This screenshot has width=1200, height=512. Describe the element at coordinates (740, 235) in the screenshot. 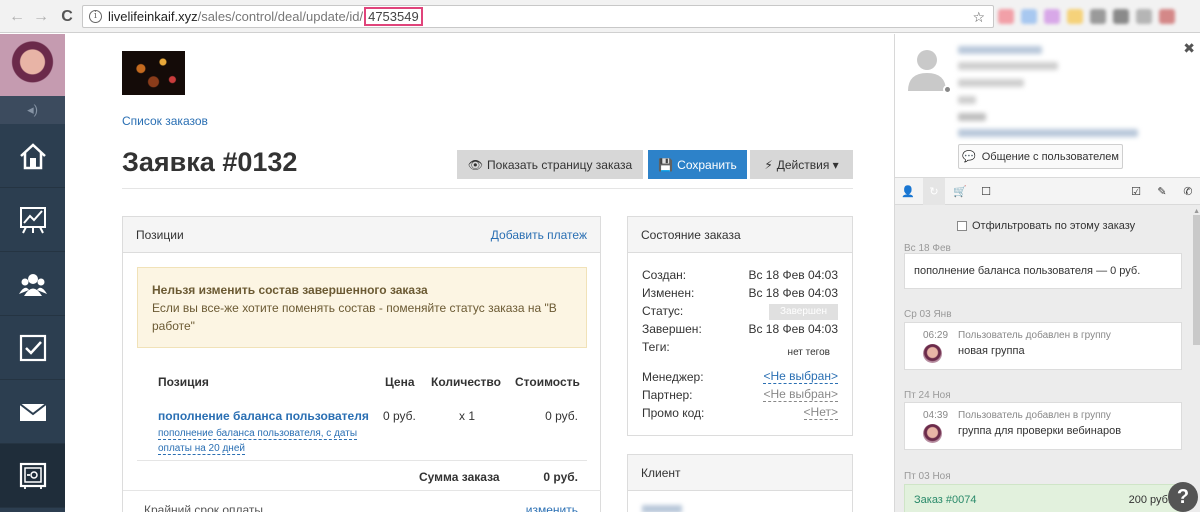

I see `order-state-header: Состояние заказа` at that location.